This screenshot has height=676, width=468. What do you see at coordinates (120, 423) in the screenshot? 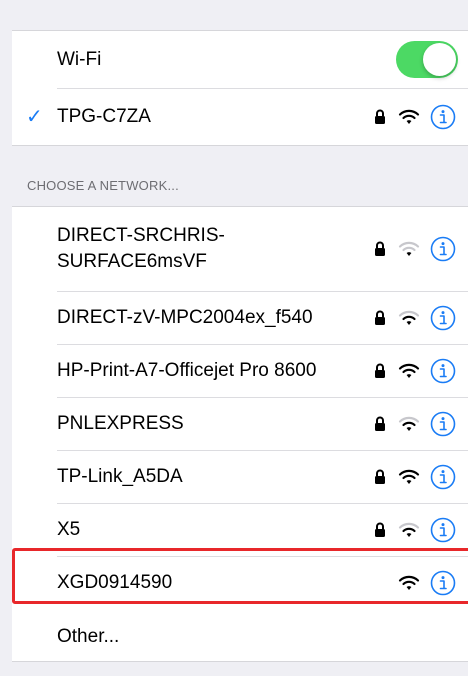
I see `network-name: PNLEXPRESS` at bounding box center [120, 423].